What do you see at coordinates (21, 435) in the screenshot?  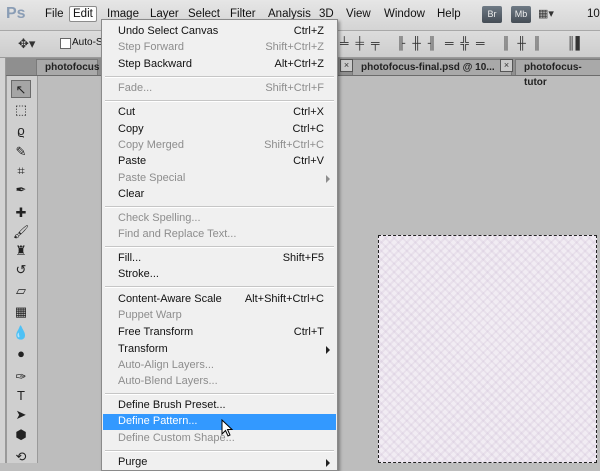 I see `shape-tool-icon: ⬢` at bounding box center [21, 435].